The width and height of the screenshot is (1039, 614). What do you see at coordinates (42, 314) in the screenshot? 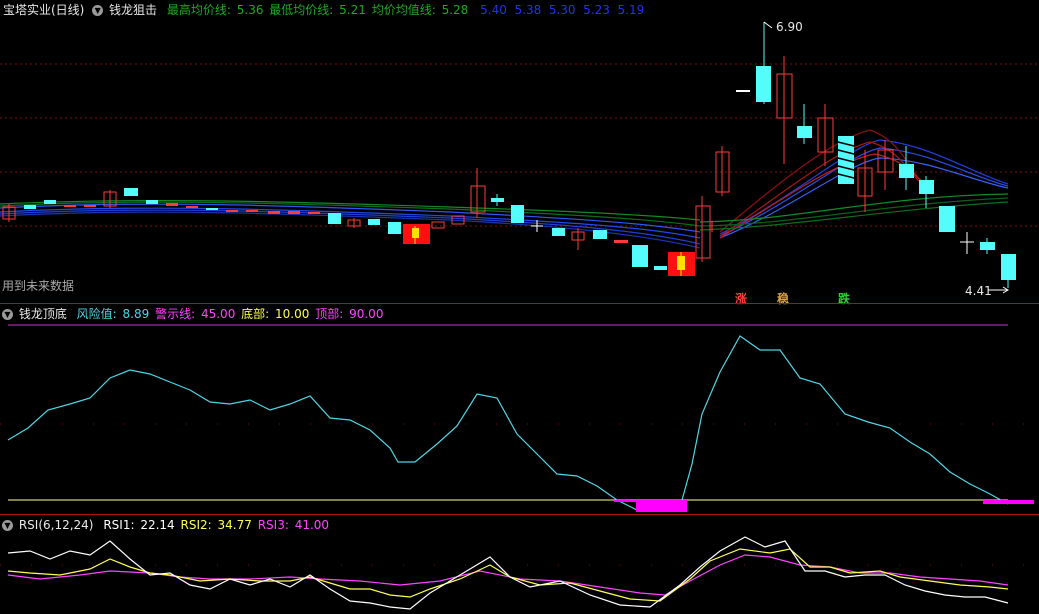
I see `risk-indicator-name: 钱龙顶底` at bounding box center [42, 314].